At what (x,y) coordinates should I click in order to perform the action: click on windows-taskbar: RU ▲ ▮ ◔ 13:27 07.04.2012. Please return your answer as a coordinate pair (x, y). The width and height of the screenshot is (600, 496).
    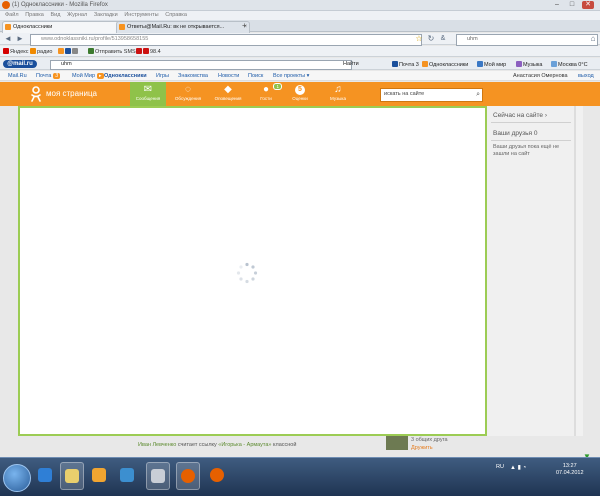
    Looking at the image, I should click on (300, 476).